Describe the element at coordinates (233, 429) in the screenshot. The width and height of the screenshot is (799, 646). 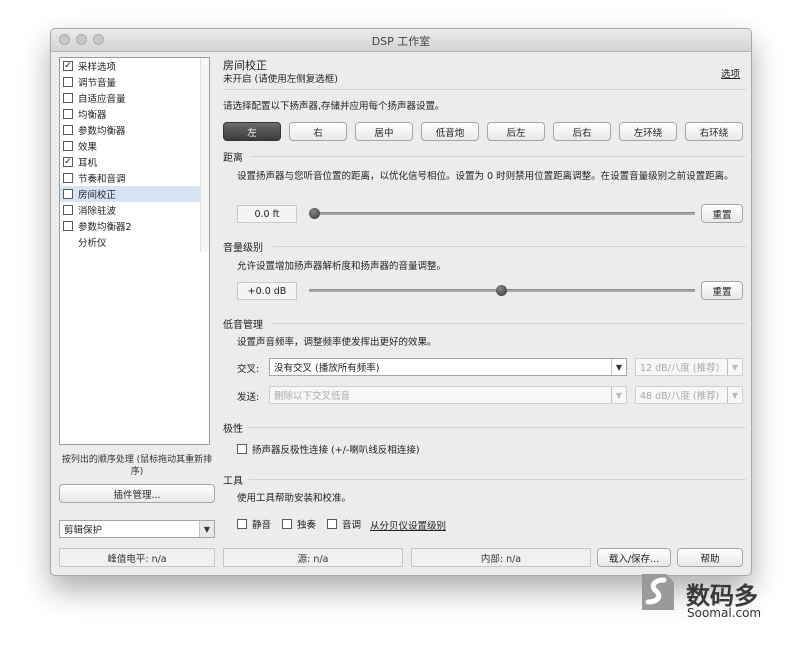
I see `polarity-heading: 极性` at that location.